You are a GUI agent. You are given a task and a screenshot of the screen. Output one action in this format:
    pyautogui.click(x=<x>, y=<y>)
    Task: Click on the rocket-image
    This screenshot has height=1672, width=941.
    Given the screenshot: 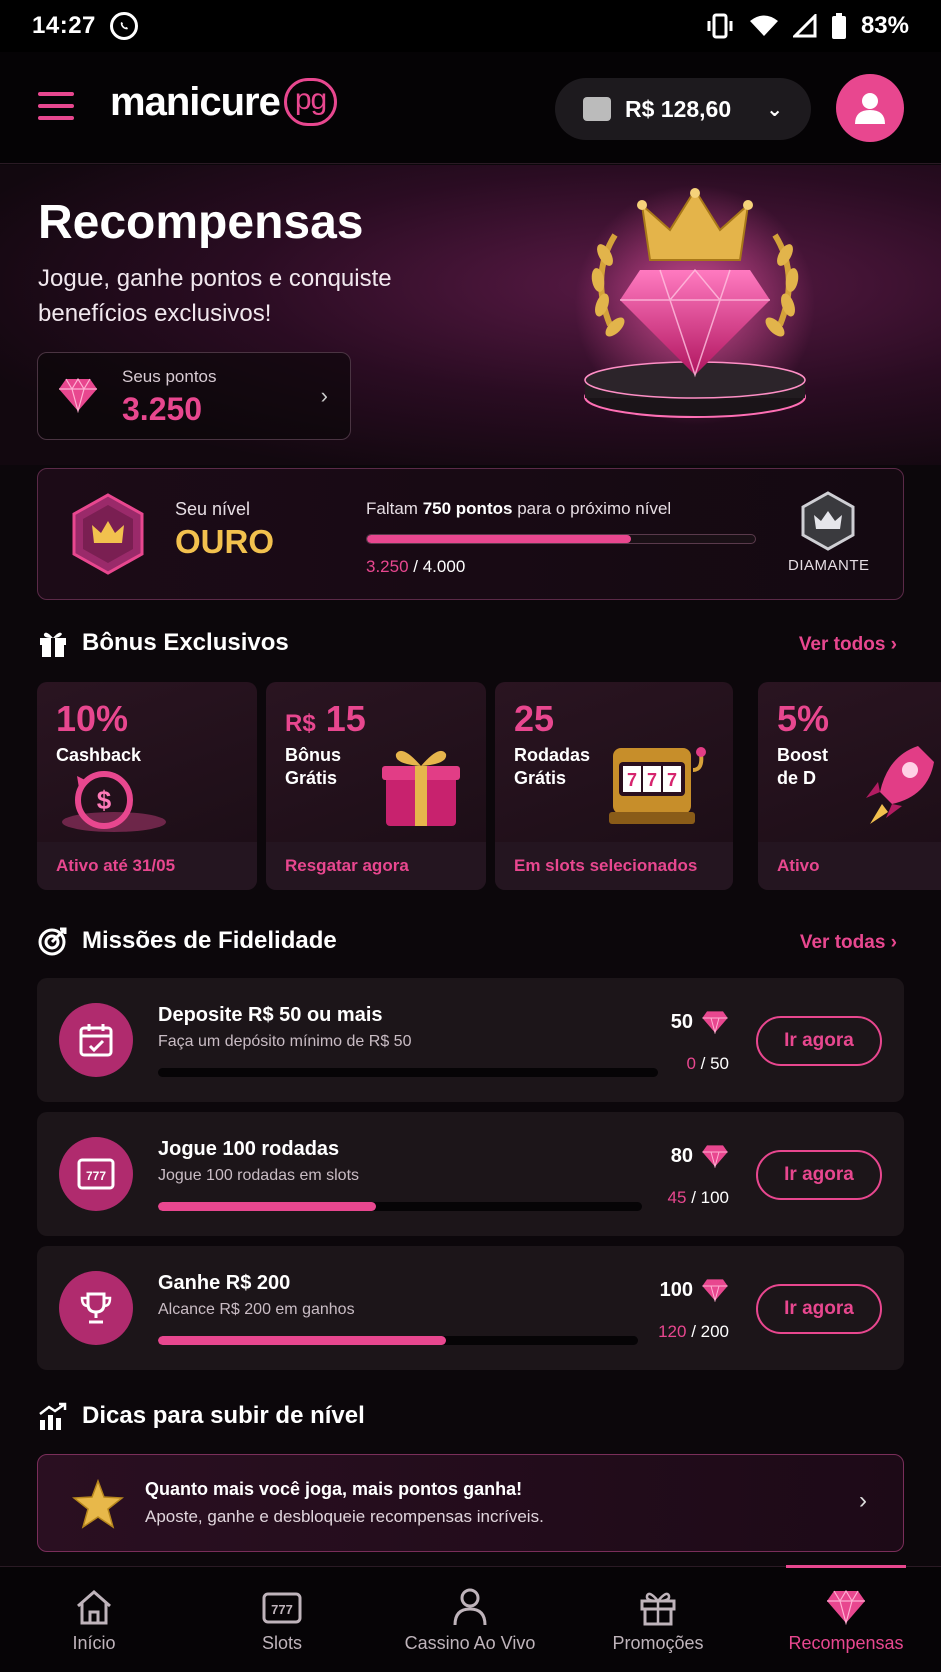 What is the action you would take?
    pyautogui.click(x=900, y=785)
    